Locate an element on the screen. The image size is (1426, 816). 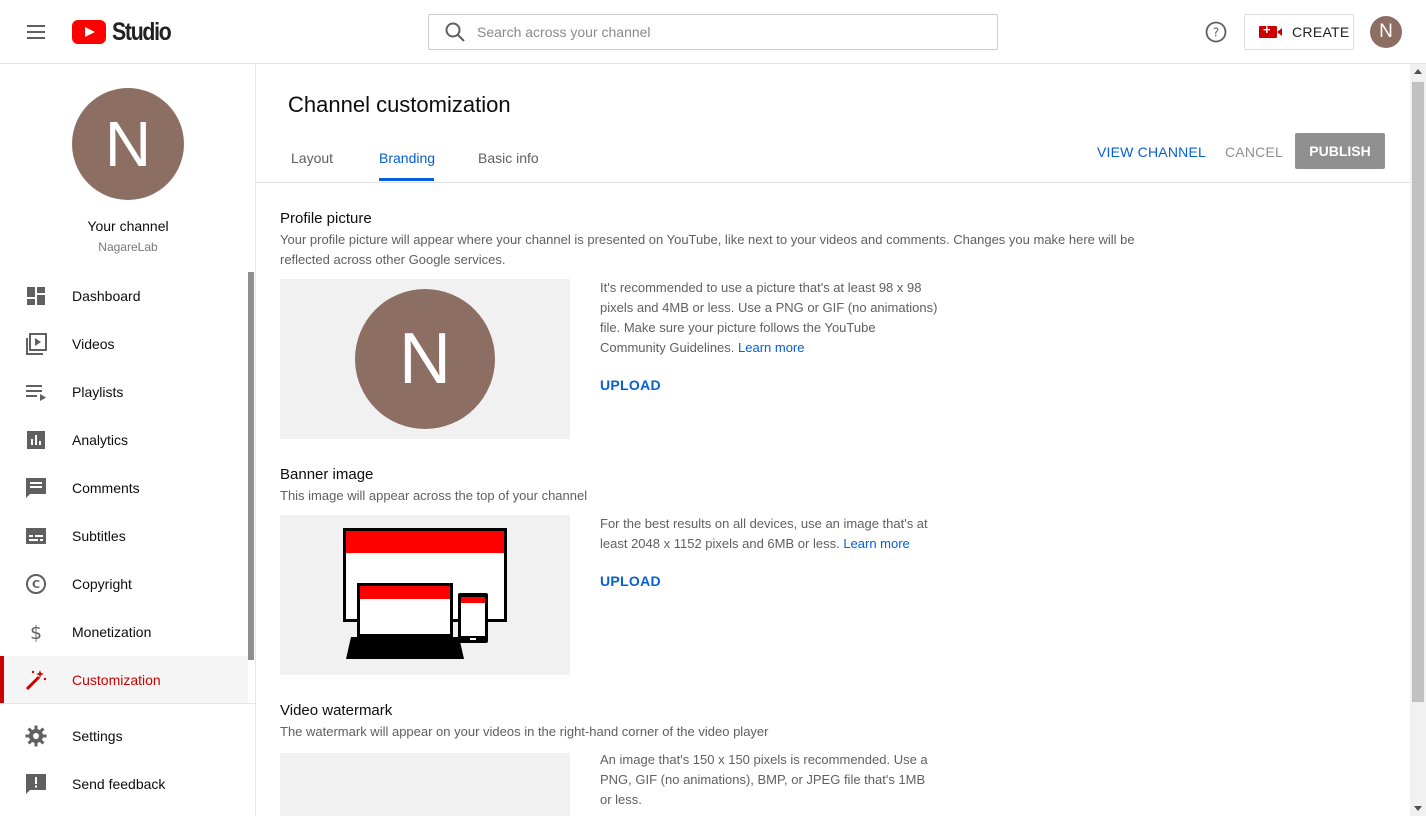
publish-button: PUBLISH is located at coordinates (1340, 151).